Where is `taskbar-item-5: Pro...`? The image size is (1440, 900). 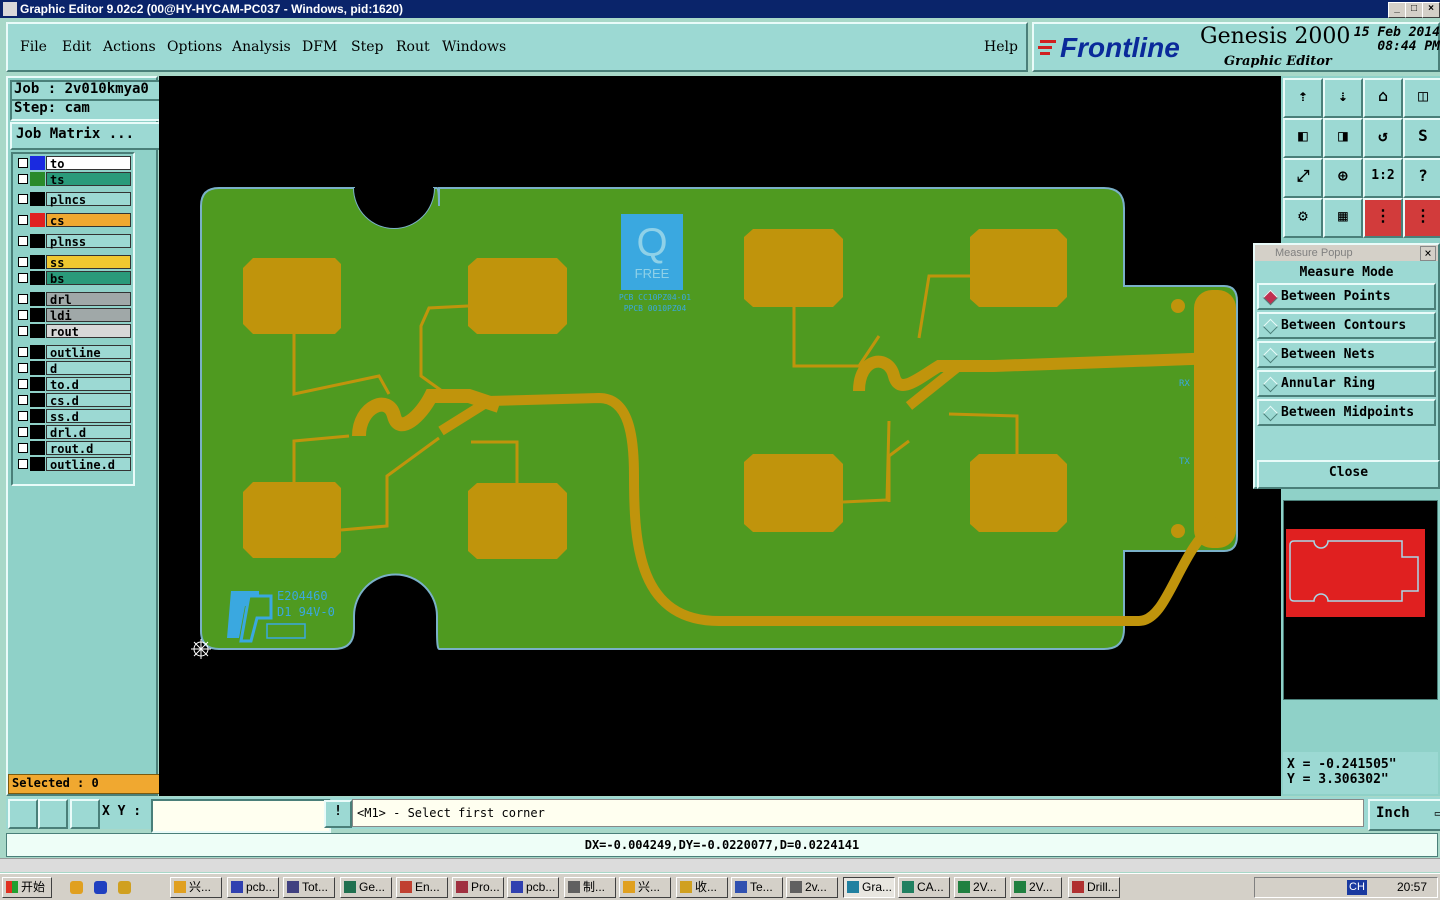
taskbar-item-5: Pro... is located at coordinates (478, 887).